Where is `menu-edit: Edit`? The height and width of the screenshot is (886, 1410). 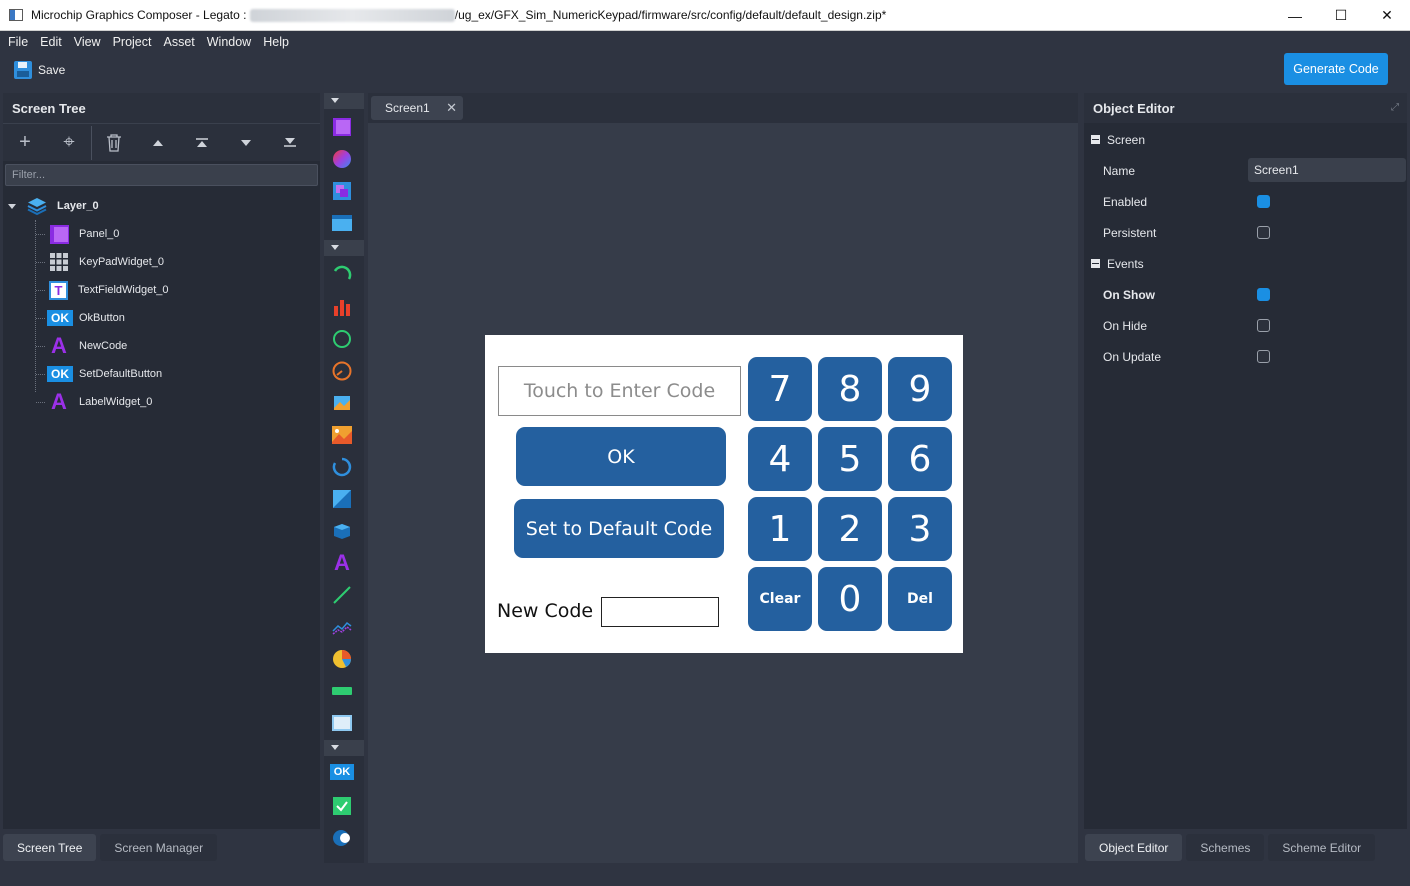
menu-edit: Edit is located at coordinates (51, 42).